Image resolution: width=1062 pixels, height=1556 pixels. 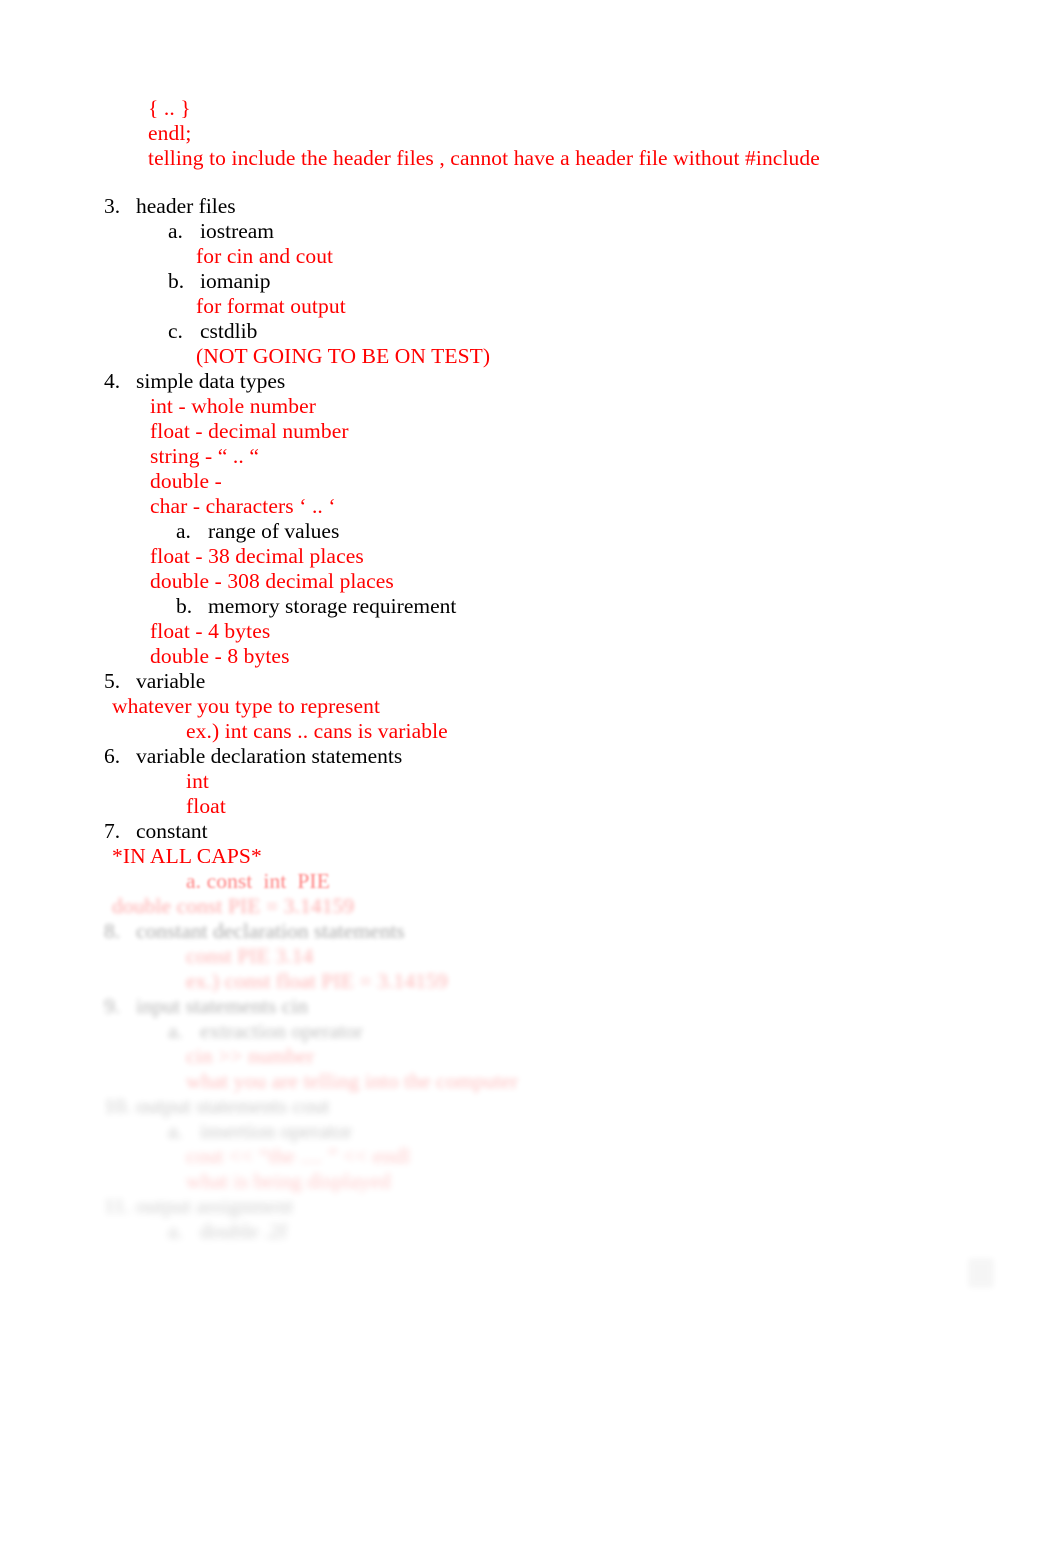 I want to click on degraded-line-2: double const PIE = 3.14159, so click(x=233, y=906).